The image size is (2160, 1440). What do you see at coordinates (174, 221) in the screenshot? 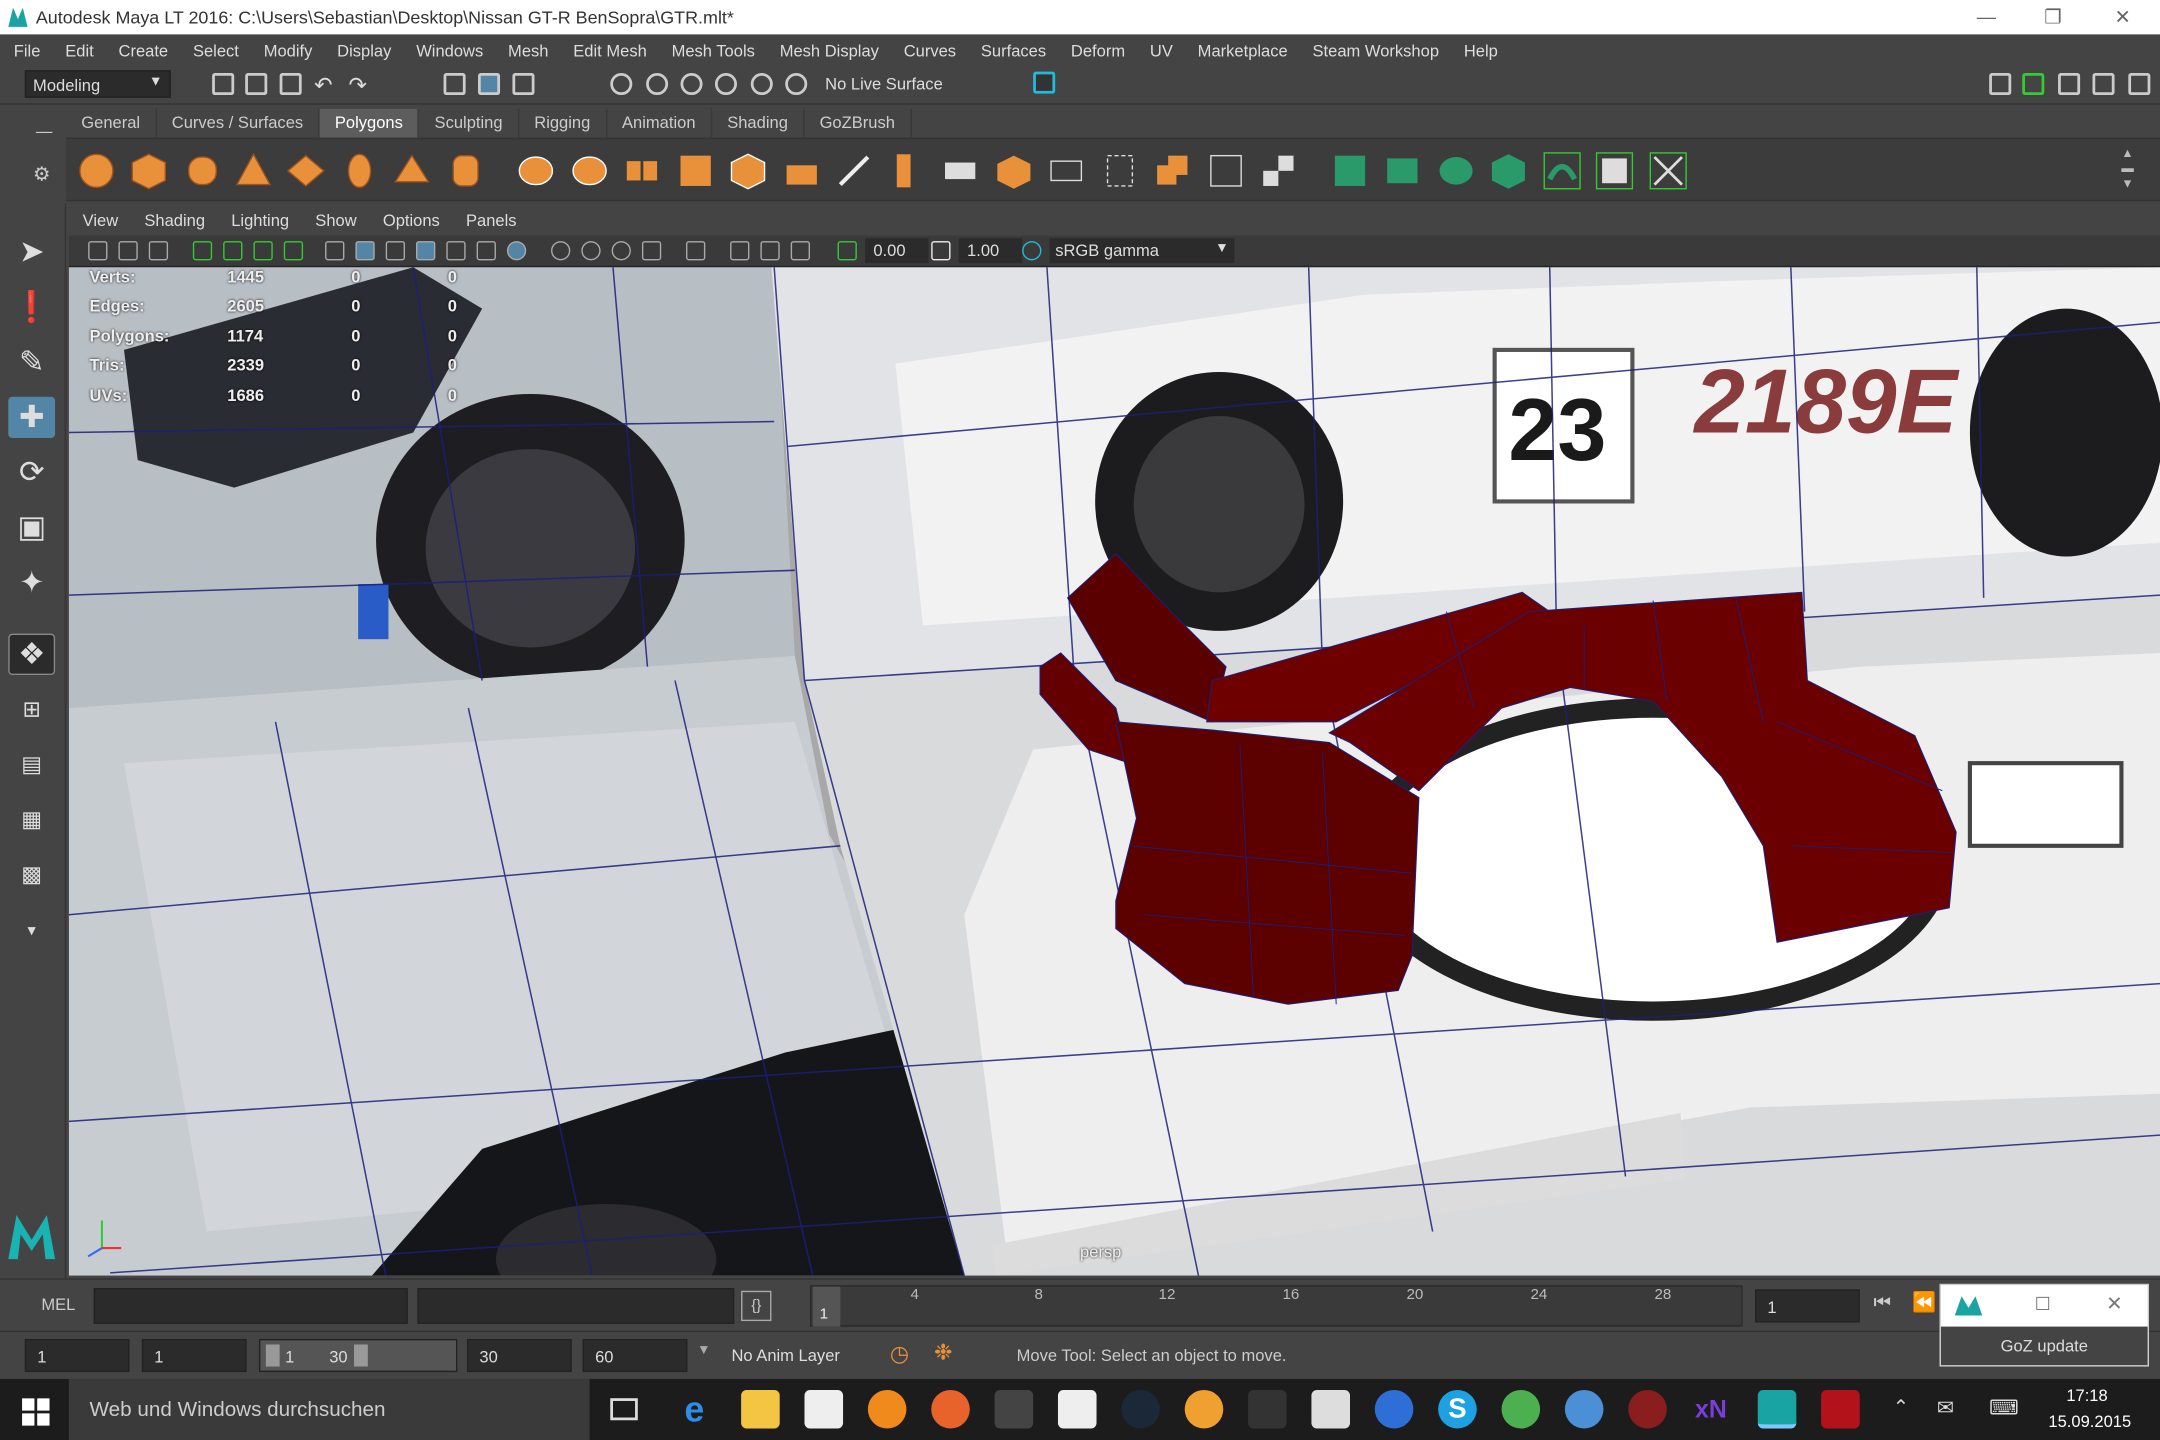
I see `panel-menu-shading: Shading` at bounding box center [174, 221].